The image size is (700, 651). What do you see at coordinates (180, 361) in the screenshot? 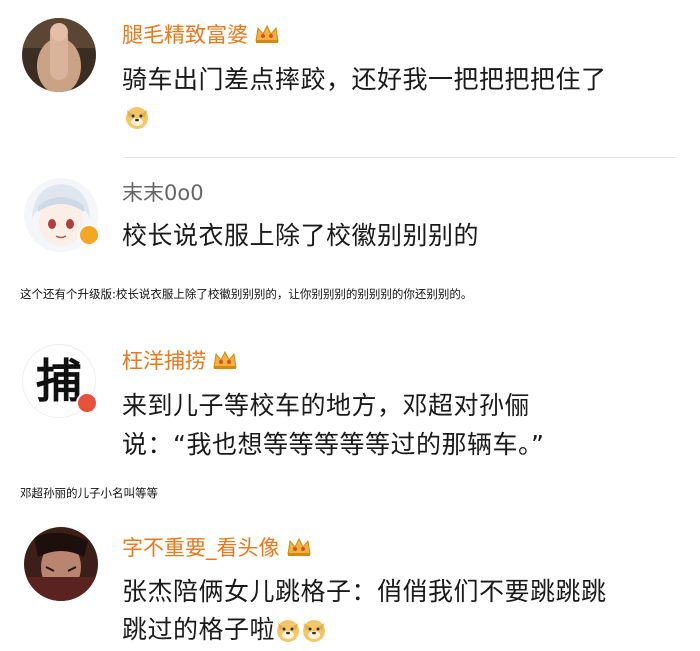
I see `username: 枉洋捕捞` at bounding box center [180, 361].